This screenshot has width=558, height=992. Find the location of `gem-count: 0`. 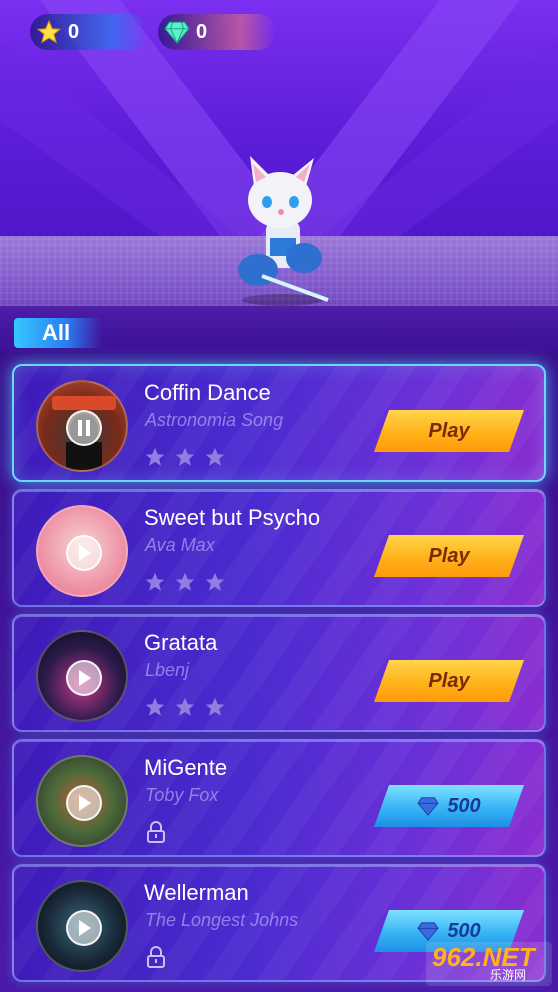

gem-count: 0 is located at coordinates (202, 31).